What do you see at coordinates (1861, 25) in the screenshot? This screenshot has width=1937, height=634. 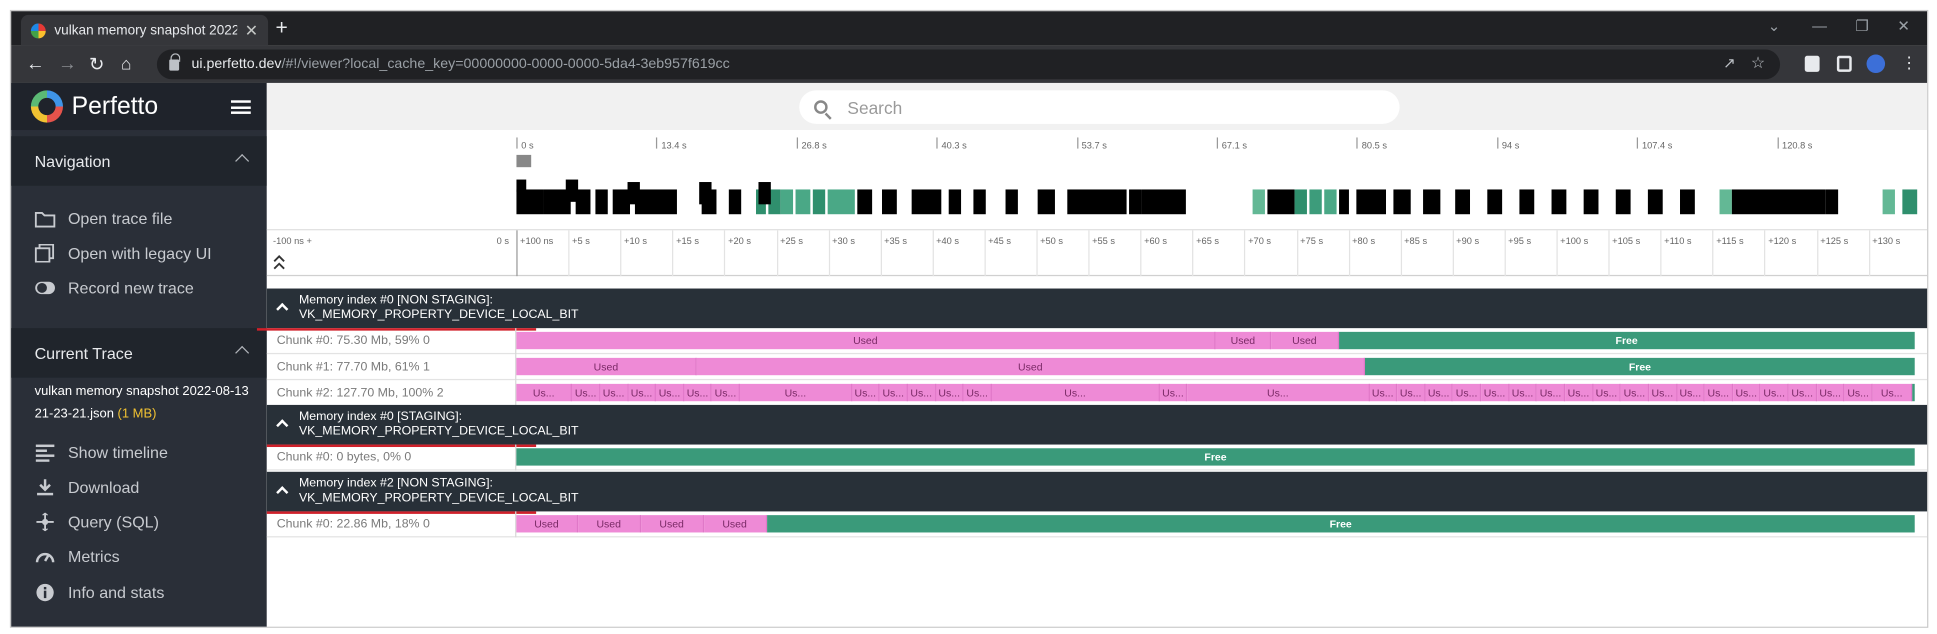 I see `restore-icon: ❐` at bounding box center [1861, 25].